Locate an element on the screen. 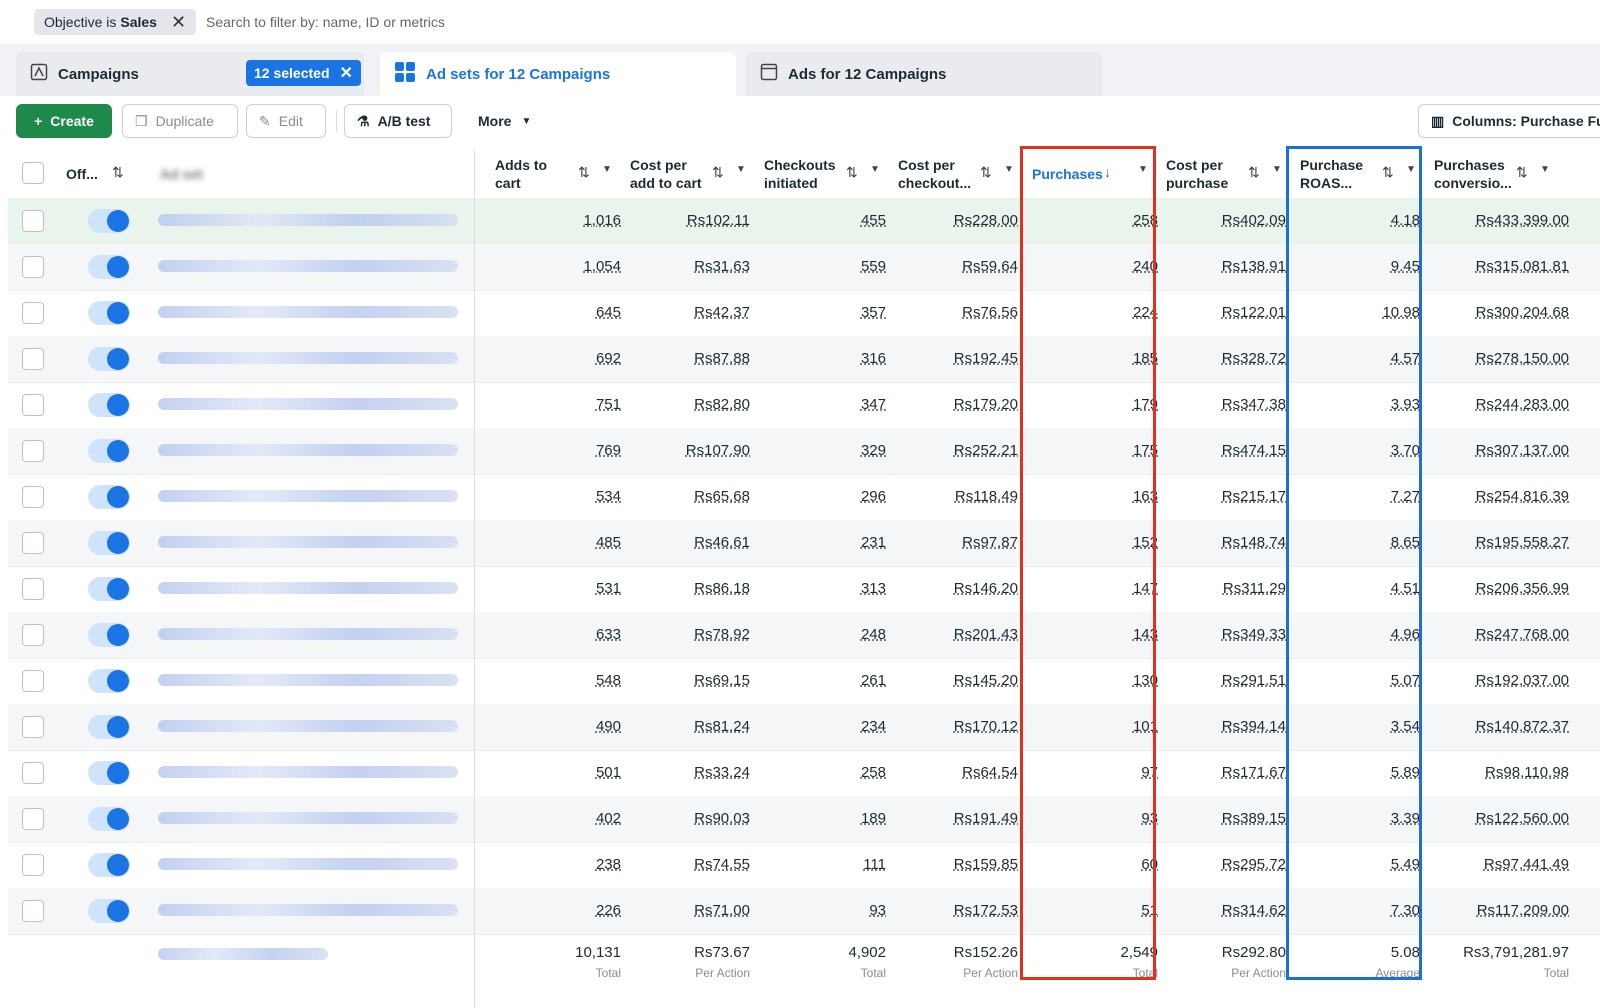  ab-test-button: ⚗ A/B test is located at coordinates (398, 121).